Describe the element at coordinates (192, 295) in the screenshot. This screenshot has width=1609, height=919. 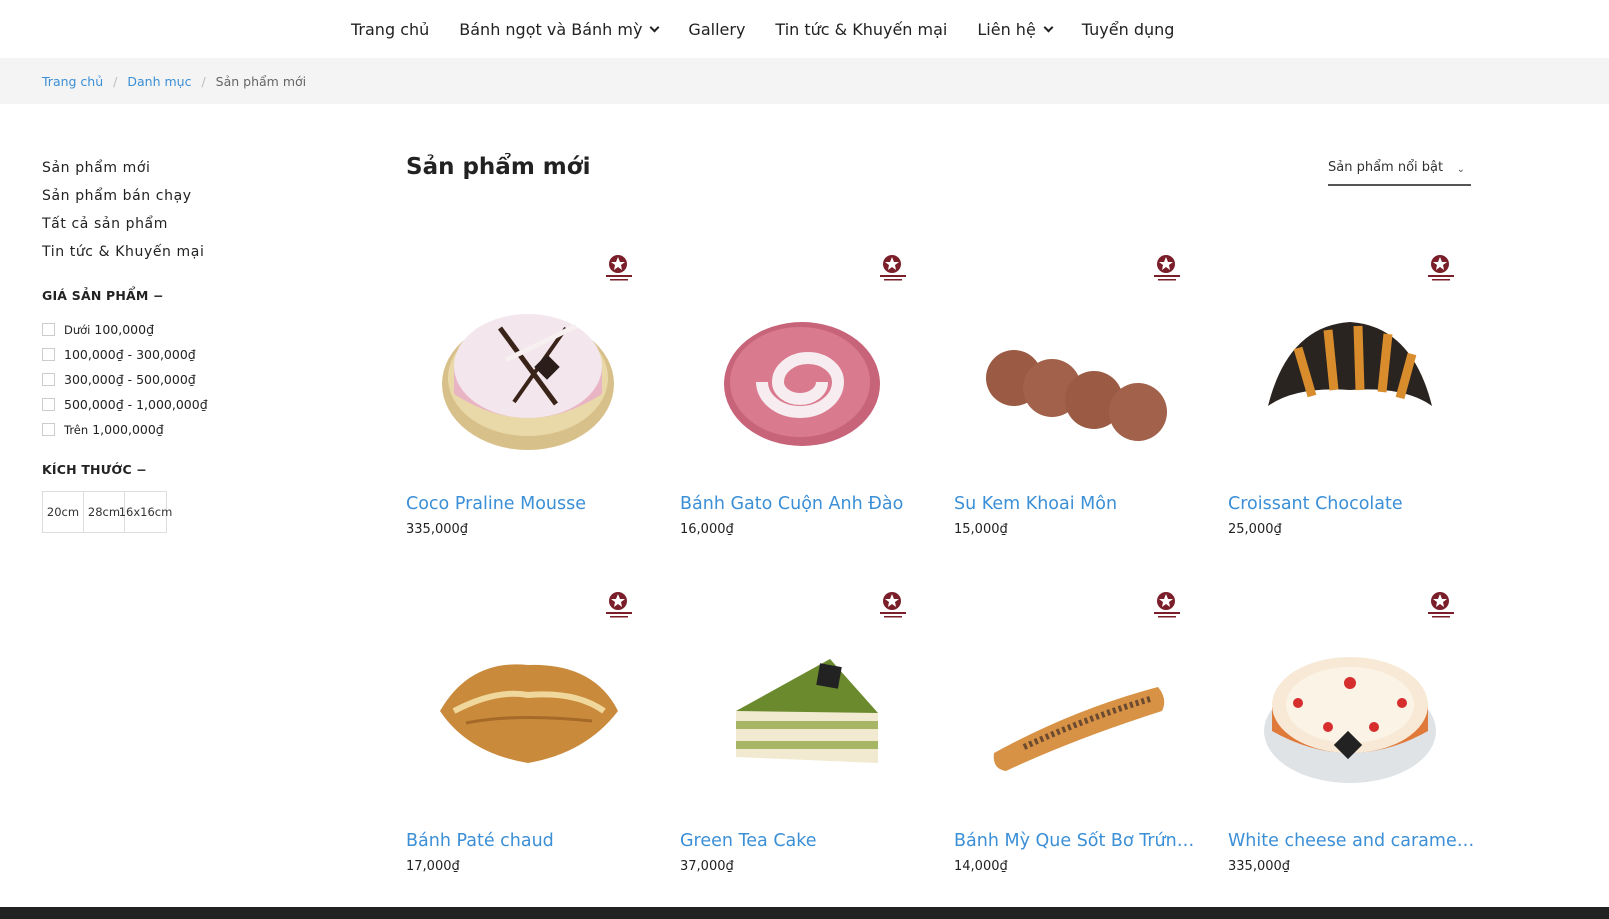
I see `price-filter-title: GIÁ SẢN PHẨM −` at that location.